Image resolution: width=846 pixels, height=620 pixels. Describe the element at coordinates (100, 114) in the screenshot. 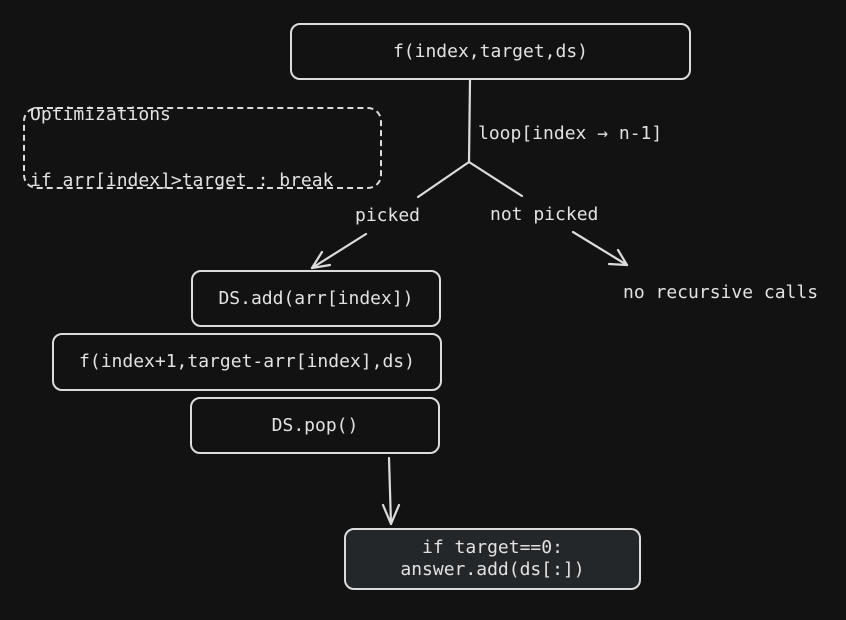

I see `optimizations-title: Optimizations` at that location.